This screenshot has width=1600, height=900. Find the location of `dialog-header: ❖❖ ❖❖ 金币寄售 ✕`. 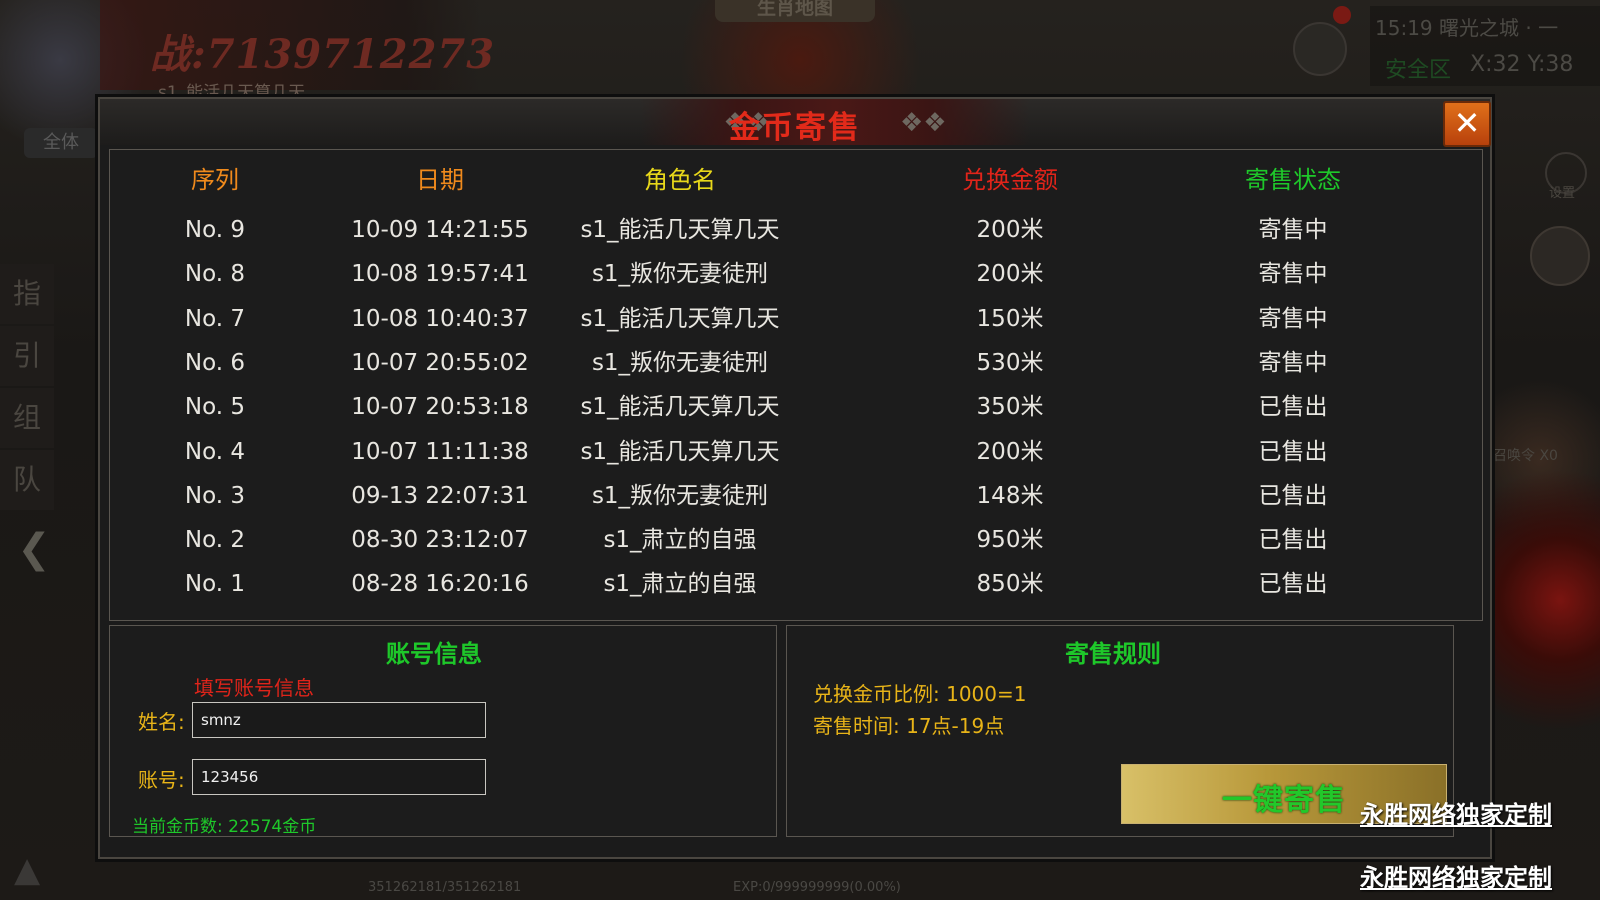

dialog-header: ❖❖ ❖❖ 金币寄售 ✕ is located at coordinates (795, 123).